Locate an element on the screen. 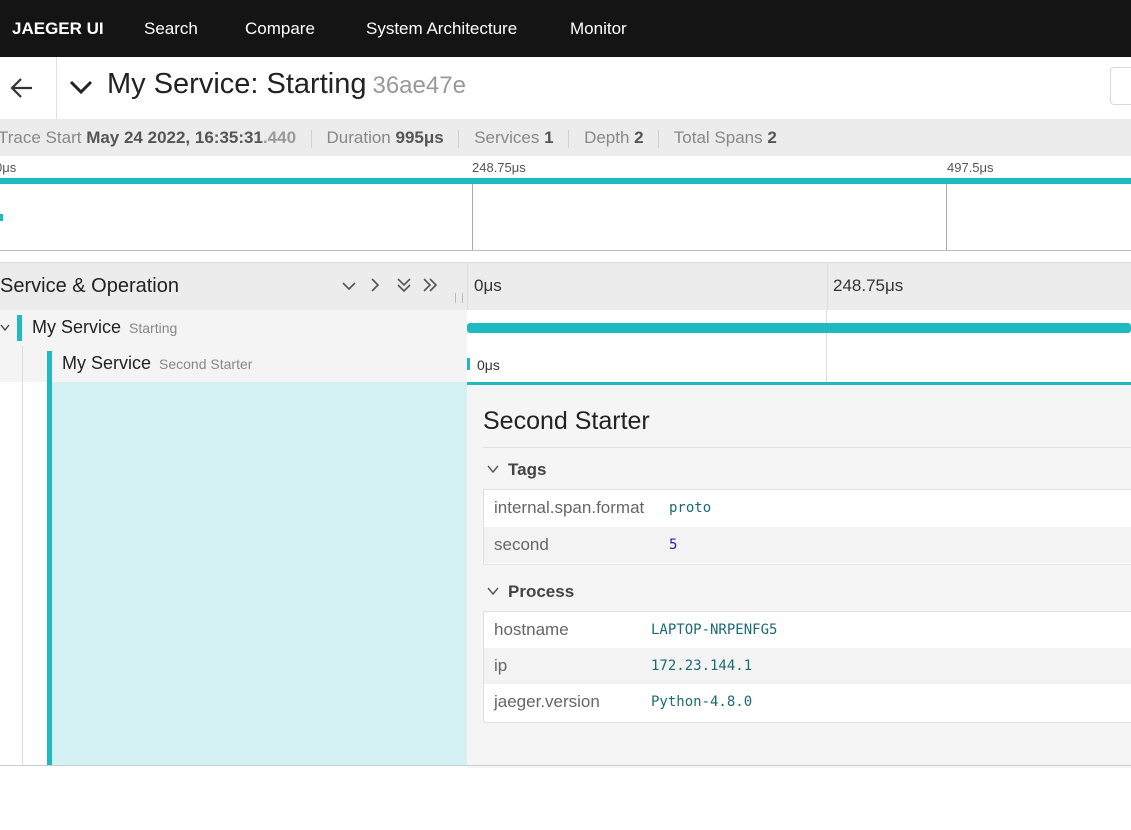  collapse-one-icon is located at coordinates (349, 286).